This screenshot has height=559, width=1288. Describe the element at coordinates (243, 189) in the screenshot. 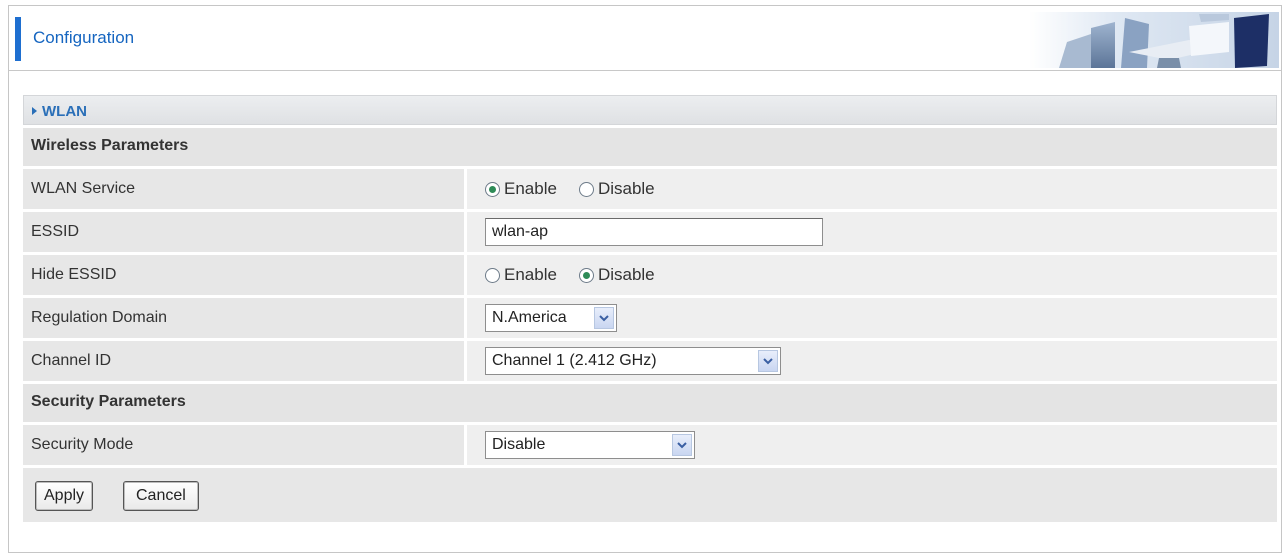

I see `label-cell: WLAN Service` at that location.